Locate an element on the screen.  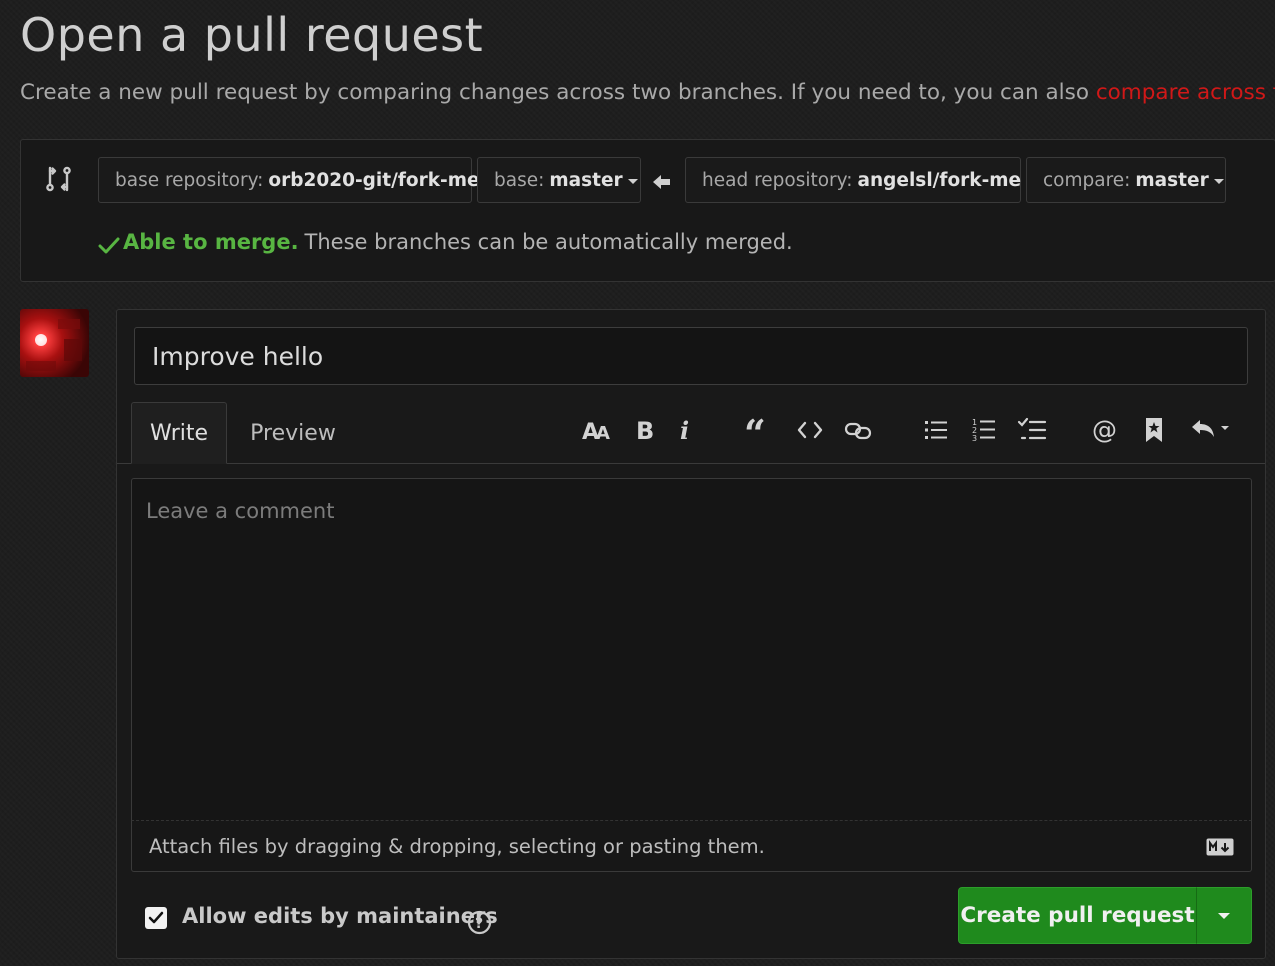
code-icon is located at coordinates (810, 430).